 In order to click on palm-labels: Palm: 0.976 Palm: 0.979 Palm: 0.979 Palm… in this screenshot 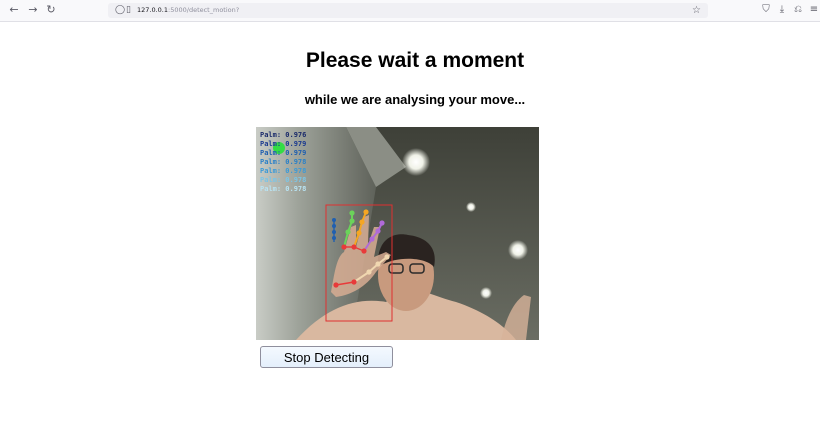, I will do `click(283, 162)`.